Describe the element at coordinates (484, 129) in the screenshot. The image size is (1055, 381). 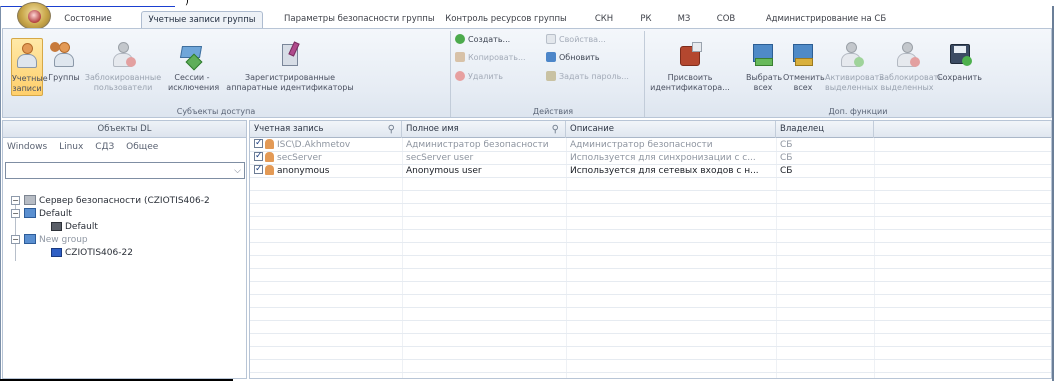
I see `col-full-name: Полное имя ⚲` at that location.